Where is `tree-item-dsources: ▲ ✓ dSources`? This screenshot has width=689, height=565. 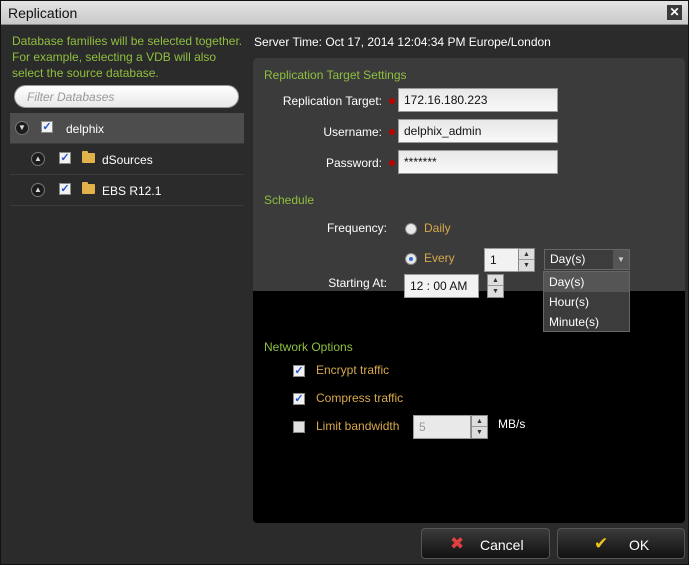
tree-item-dsources: ▲ ✓ dSources is located at coordinates (127, 159).